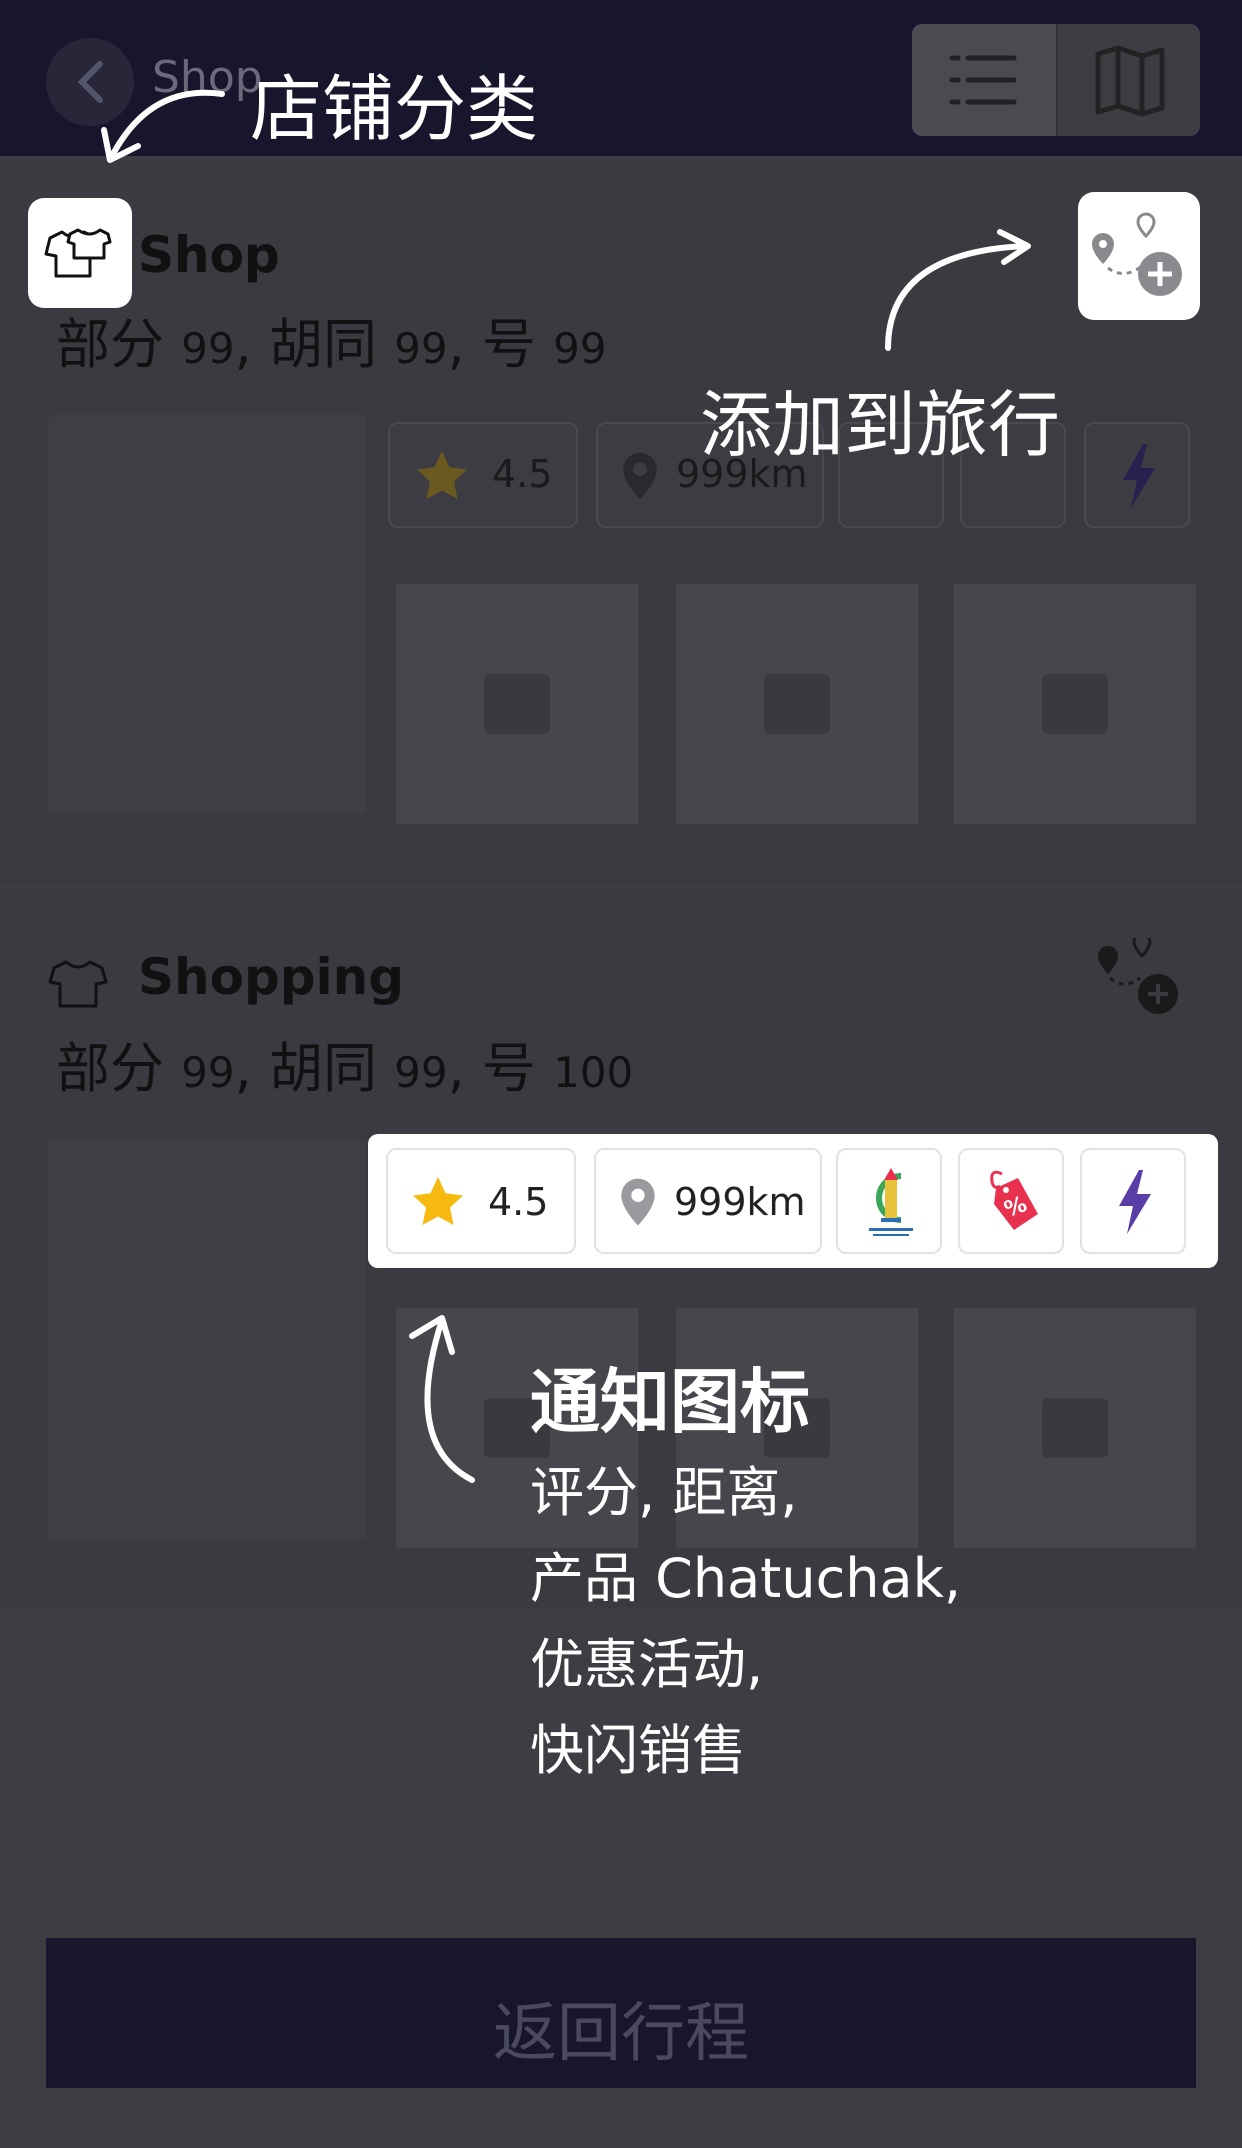  What do you see at coordinates (345, 1068) in the screenshot?
I see `shop-address: 部分 99, 胡同 99, 号 100` at bounding box center [345, 1068].